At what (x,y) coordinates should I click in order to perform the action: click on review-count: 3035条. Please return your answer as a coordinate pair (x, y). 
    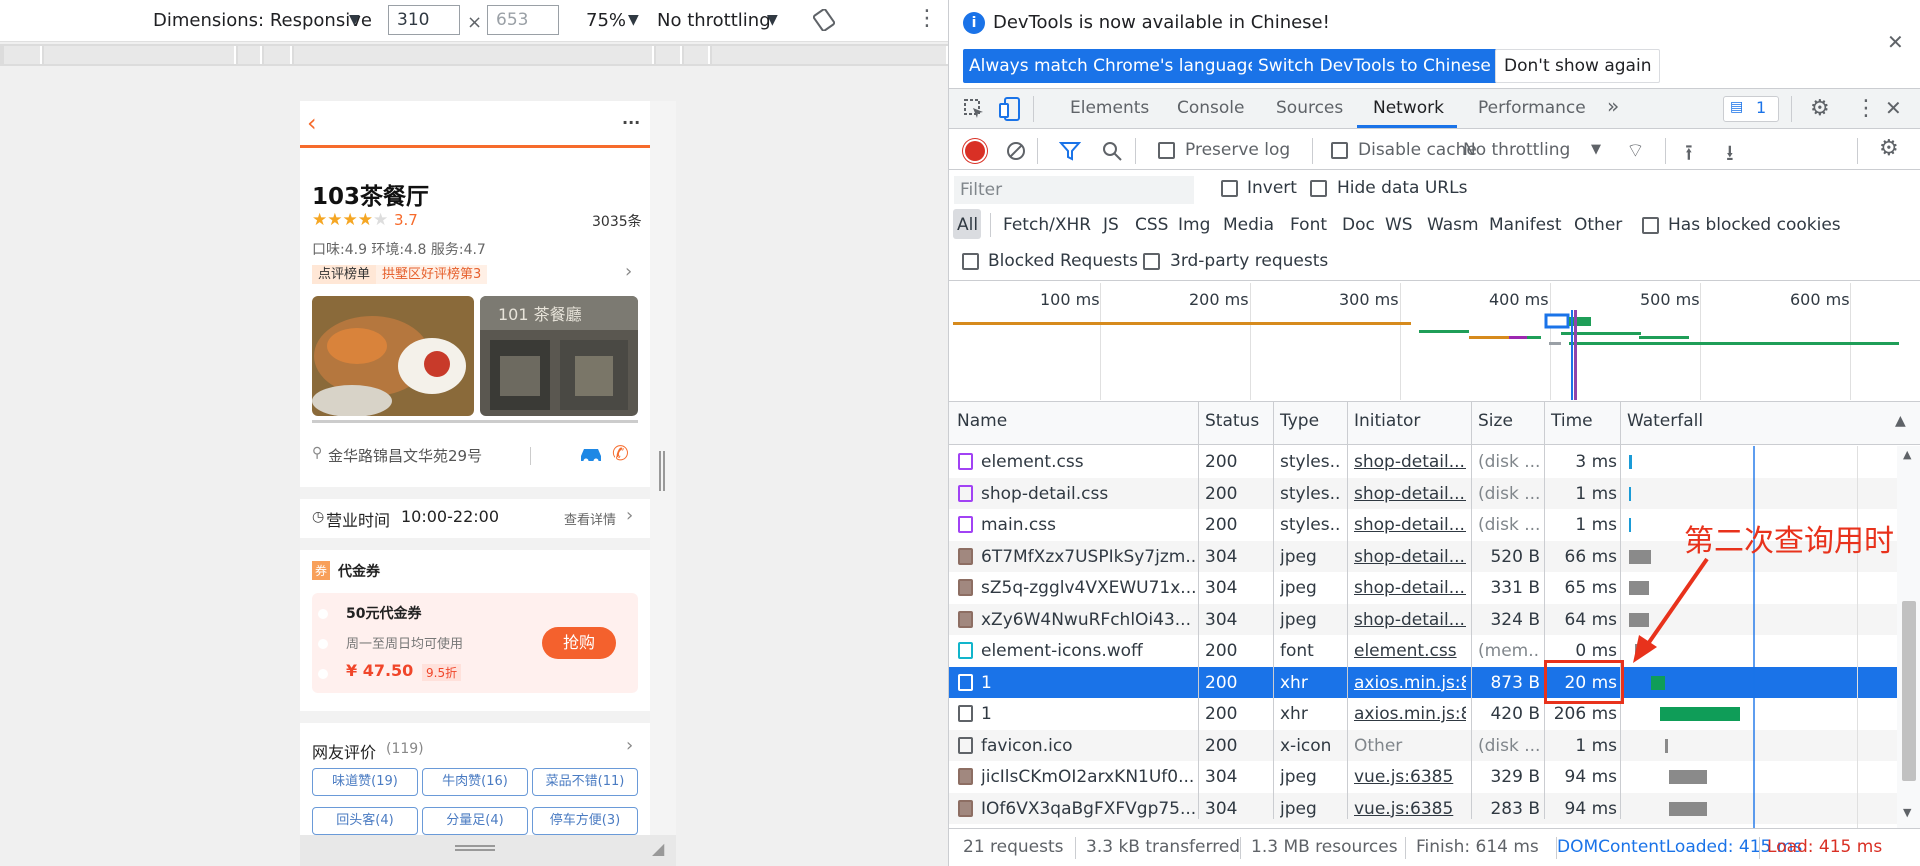
    Looking at the image, I should click on (617, 221).